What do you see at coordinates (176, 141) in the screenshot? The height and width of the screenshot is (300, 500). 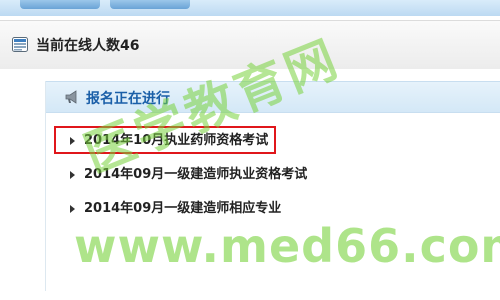 I see `exam-link: 2014年10月执业药师资格考试` at bounding box center [176, 141].